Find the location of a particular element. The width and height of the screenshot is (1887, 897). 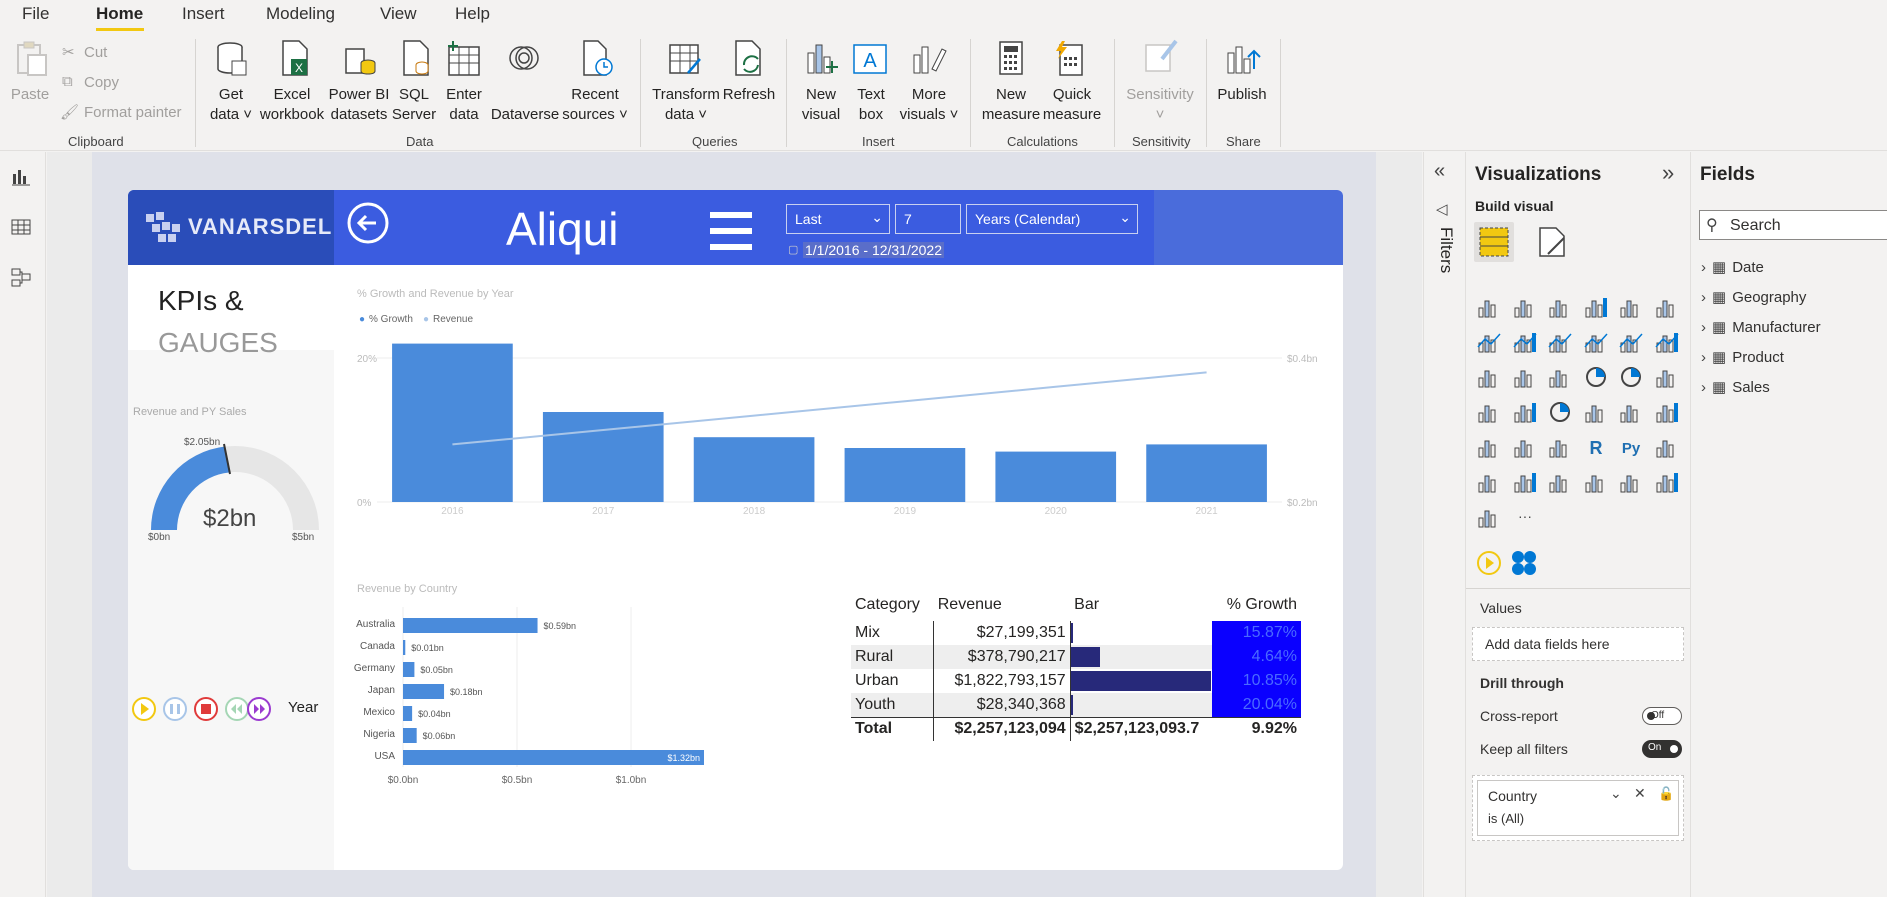

scatter-visual-icon is located at coordinates (1560, 377).